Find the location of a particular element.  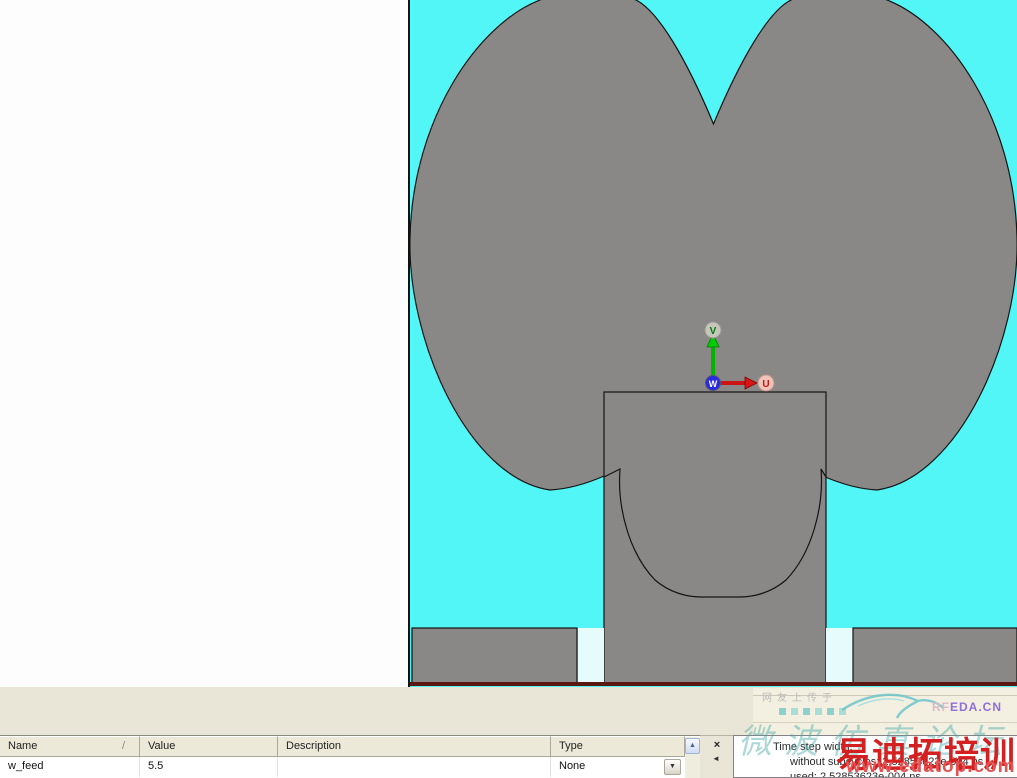

sort-ascending-icon: / is located at coordinates (123, 746).